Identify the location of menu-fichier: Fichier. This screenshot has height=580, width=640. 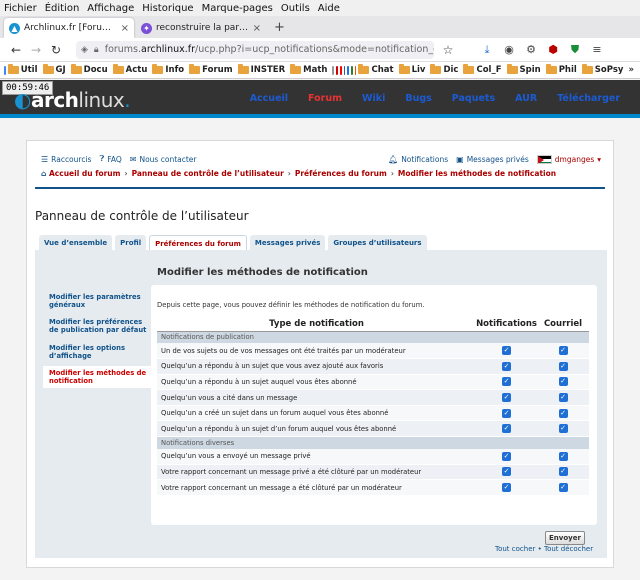
(20, 8).